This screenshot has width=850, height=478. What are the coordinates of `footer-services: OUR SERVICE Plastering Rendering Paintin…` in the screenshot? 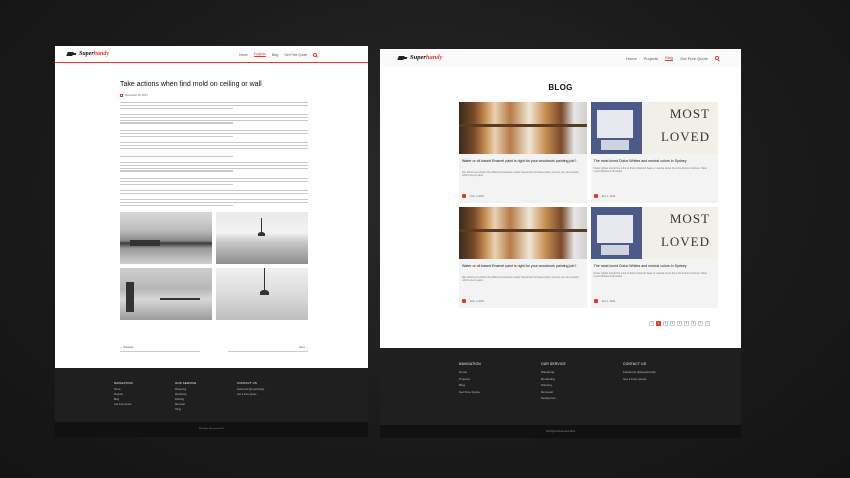 It's located at (185, 397).